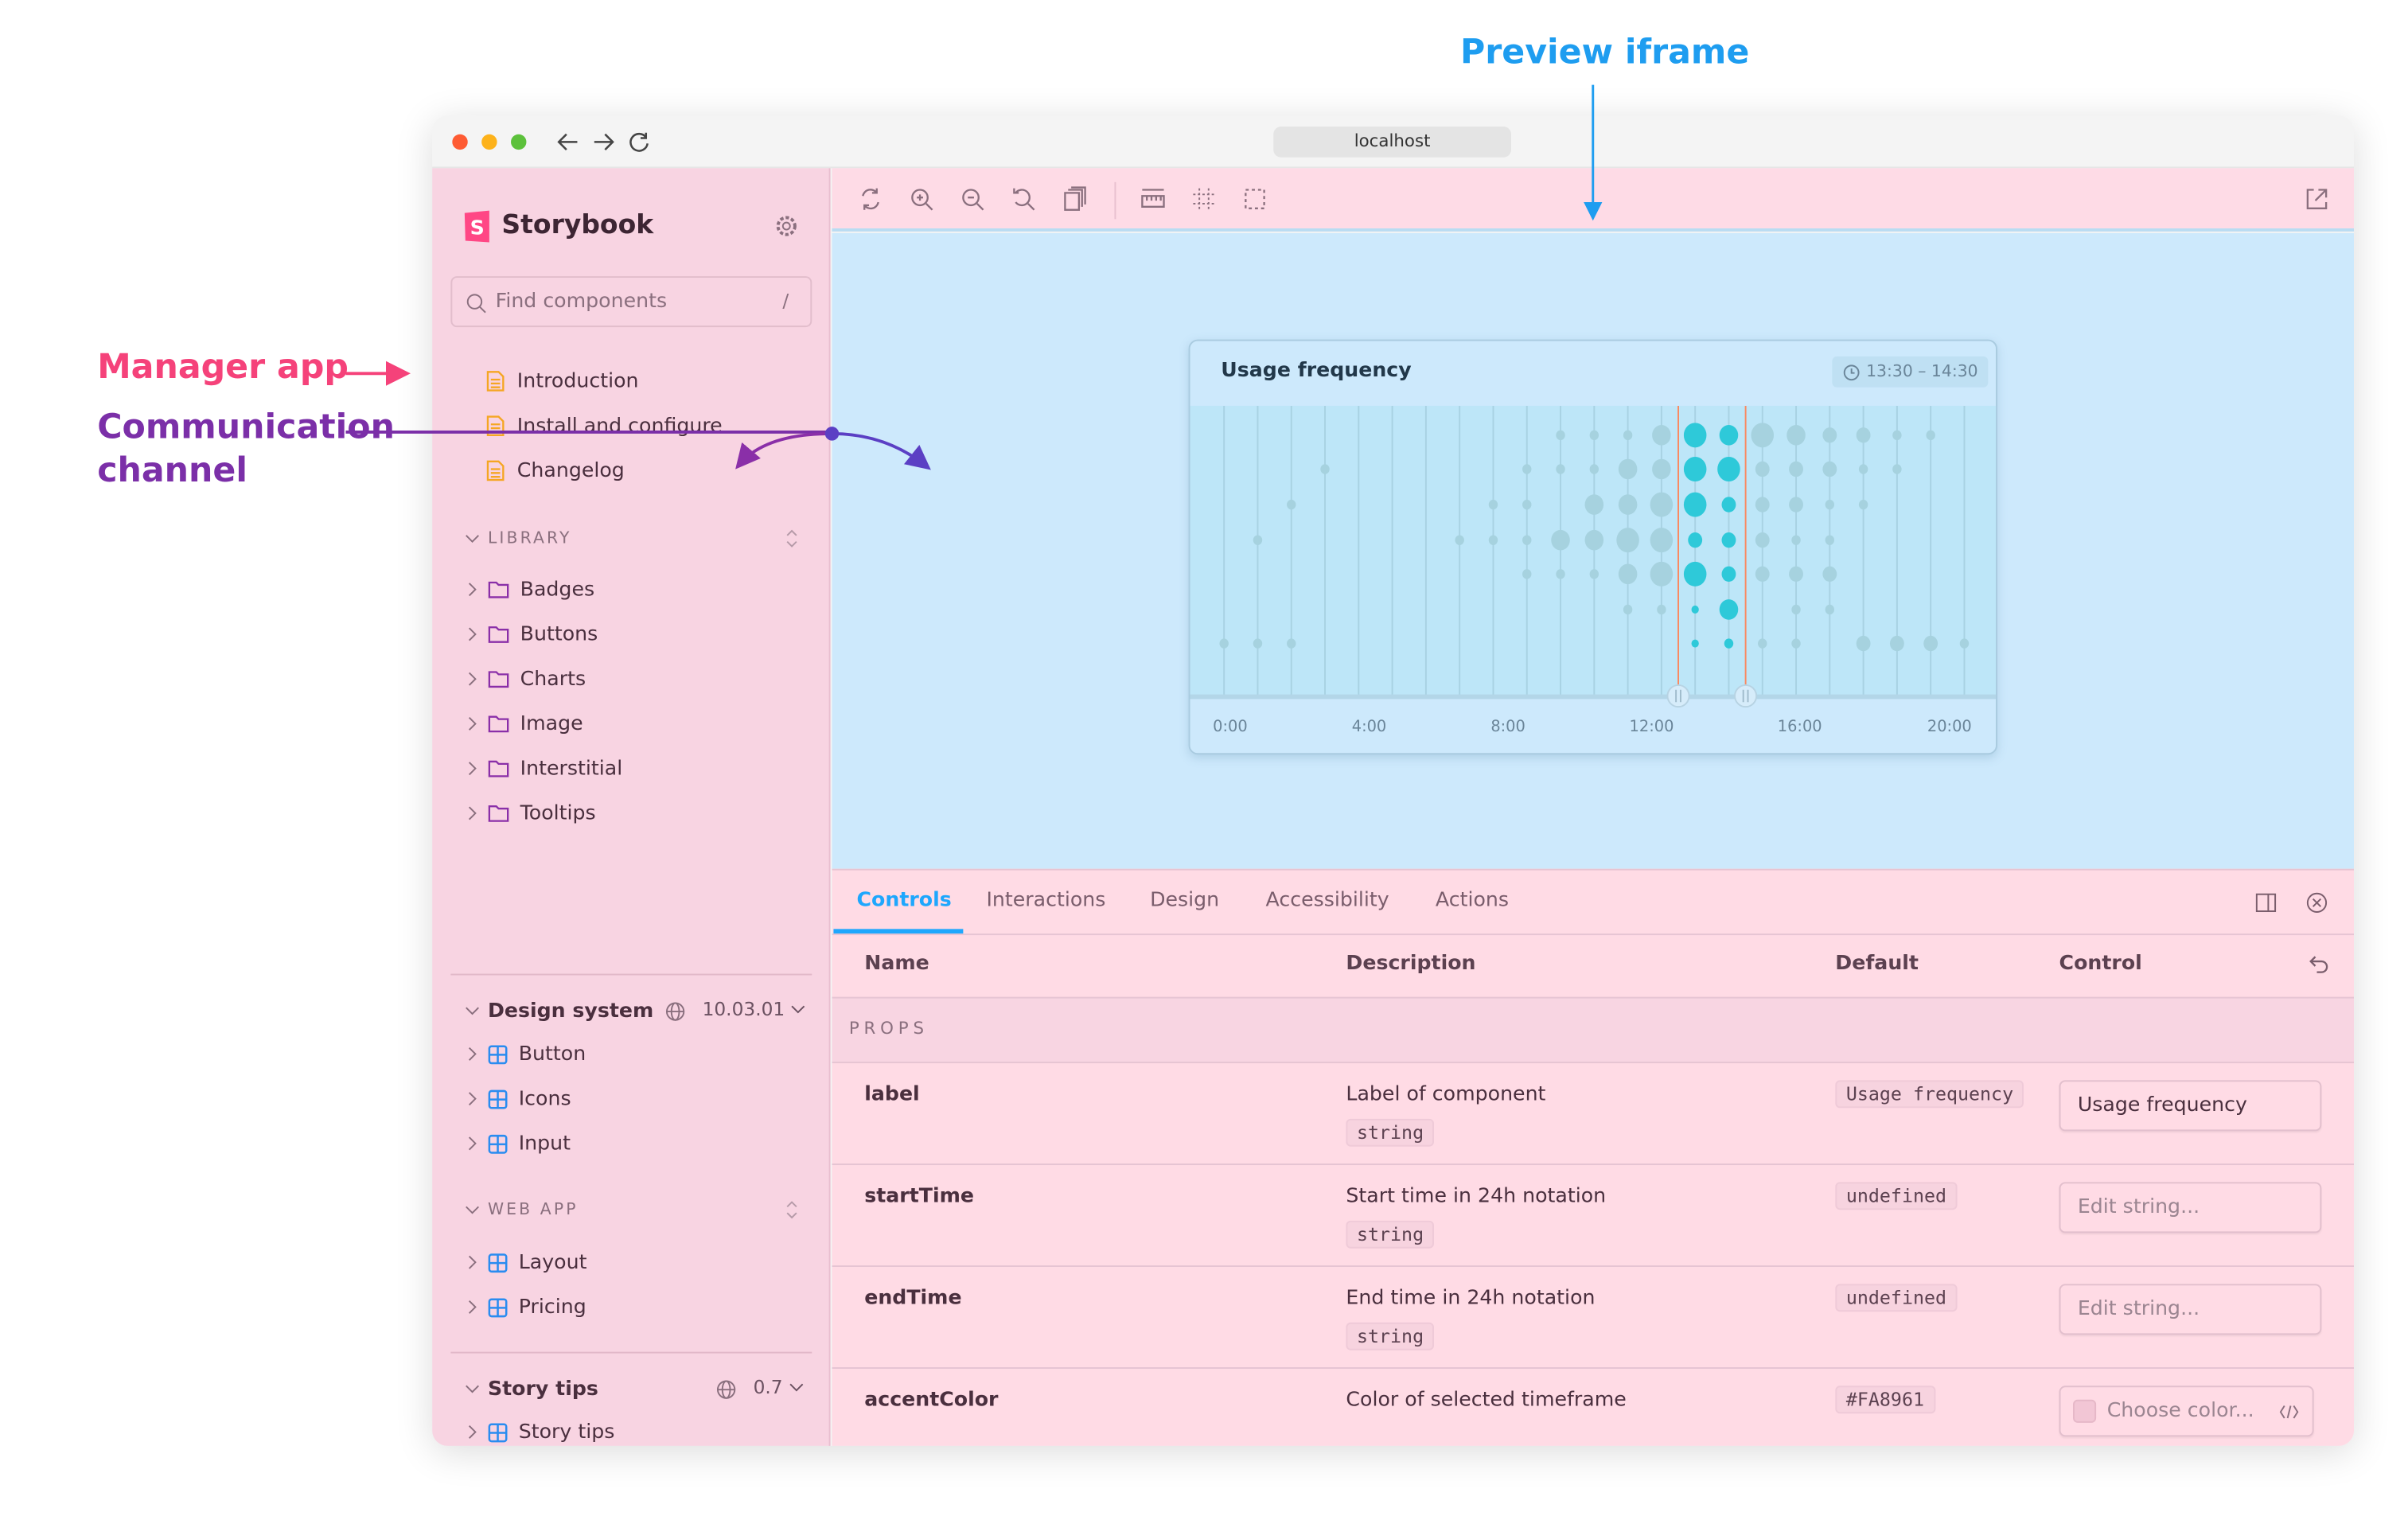  I want to click on channel-to-preview-arrow, so click(882, 450).